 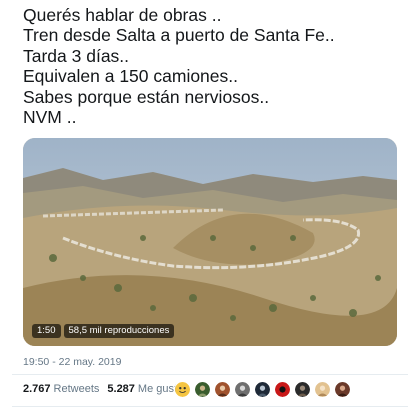 What do you see at coordinates (122, 15) in the screenshot?
I see `tweet-line: Querés hablar de obras ..` at bounding box center [122, 15].